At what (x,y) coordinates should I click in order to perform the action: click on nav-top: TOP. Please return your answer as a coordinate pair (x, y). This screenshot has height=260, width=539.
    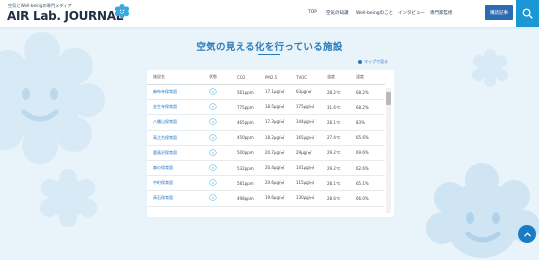
    Looking at the image, I should click on (312, 12).